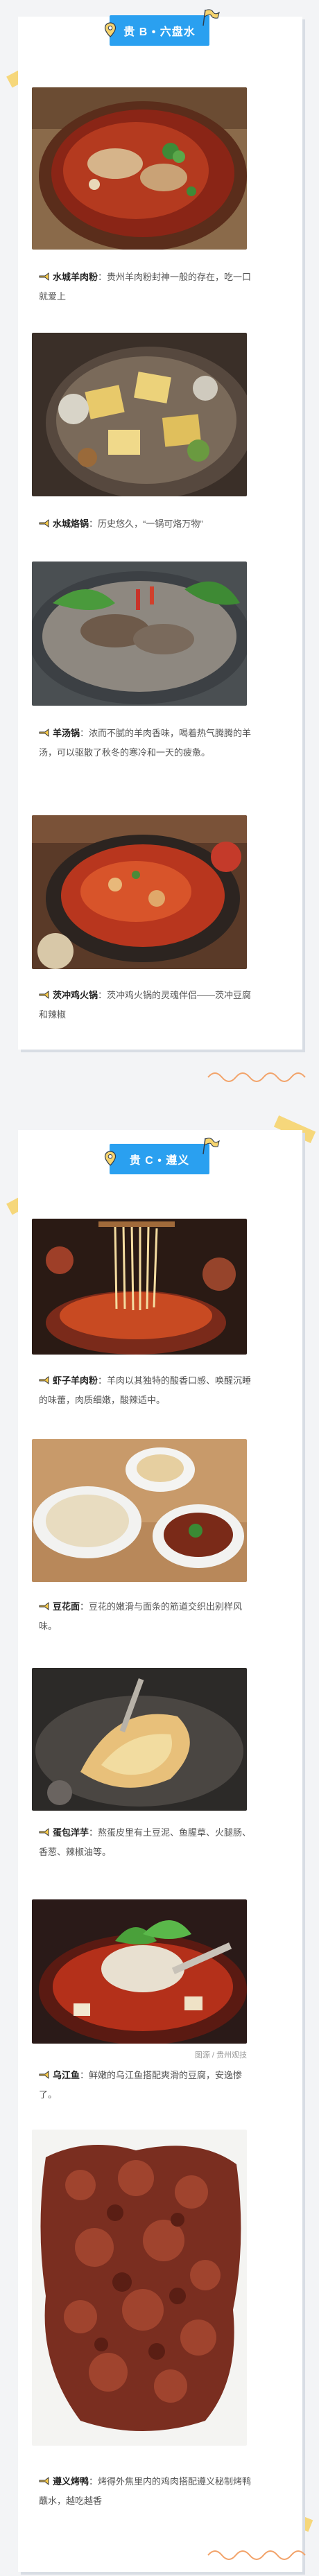 The width and height of the screenshot is (319, 2576). What do you see at coordinates (66, 1606) in the screenshot?
I see `dish-name: 豆花面` at bounding box center [66, 1606].